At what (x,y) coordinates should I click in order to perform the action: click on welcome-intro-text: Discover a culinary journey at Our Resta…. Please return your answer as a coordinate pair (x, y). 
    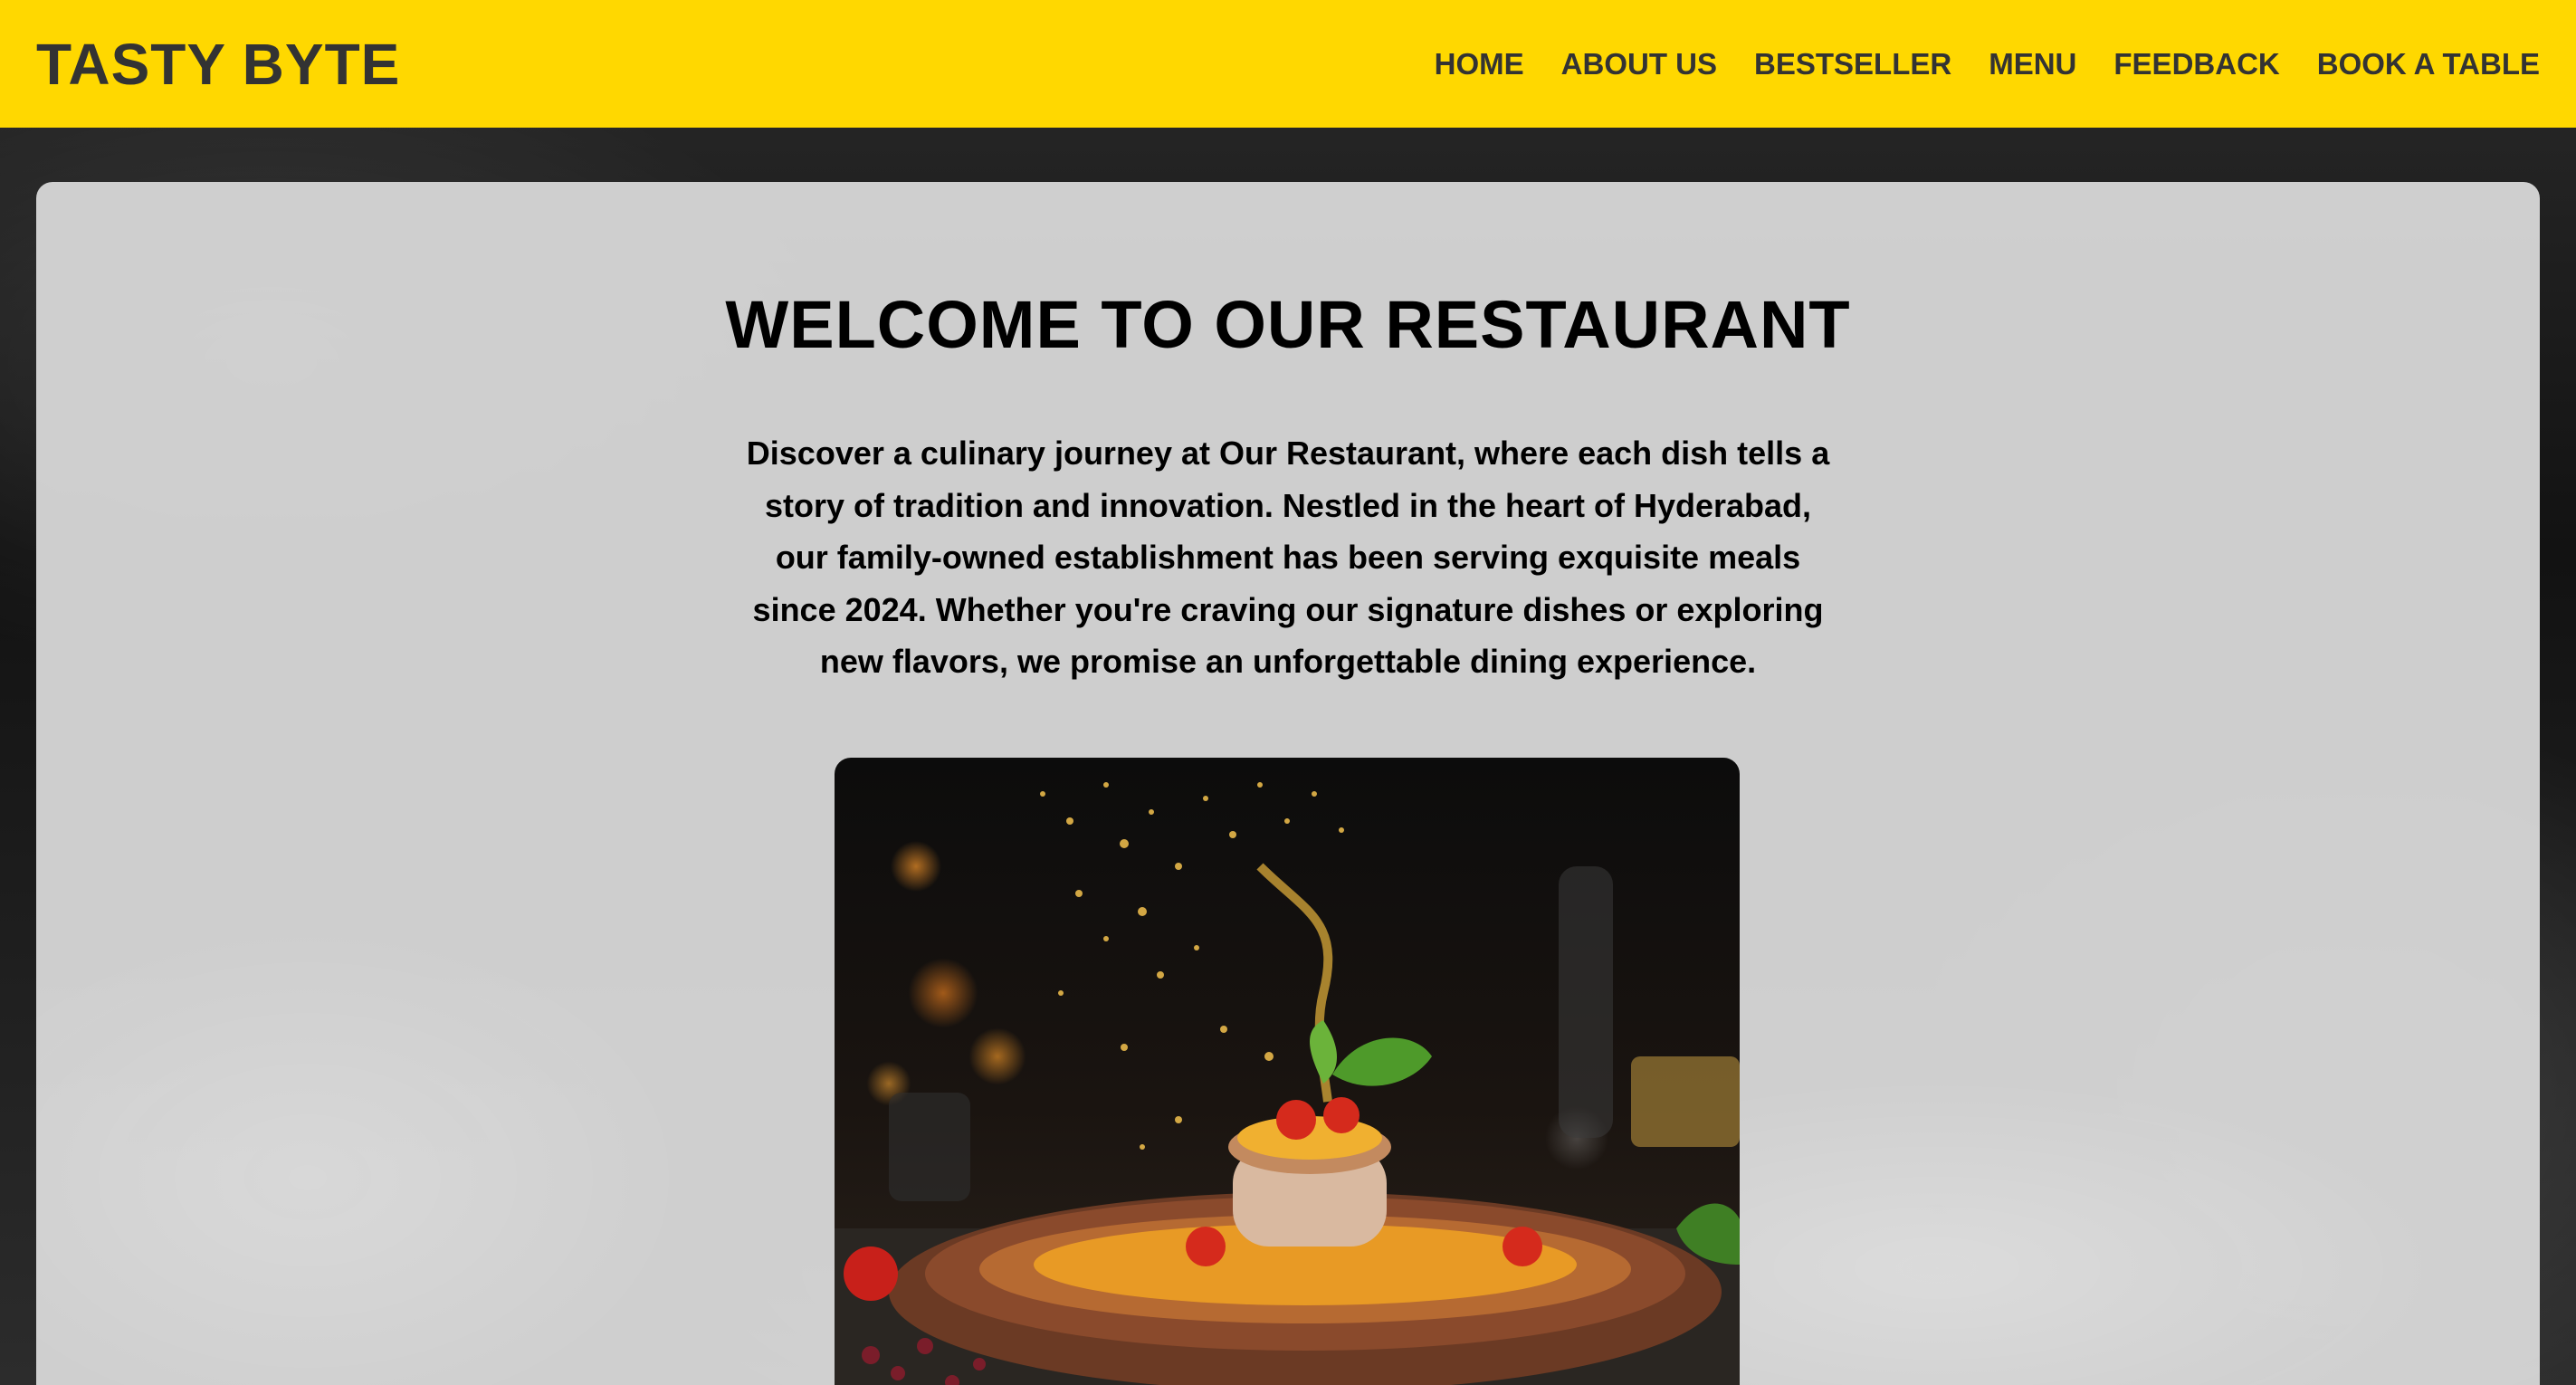
    Looking at the image, I should click on (1288, 557).